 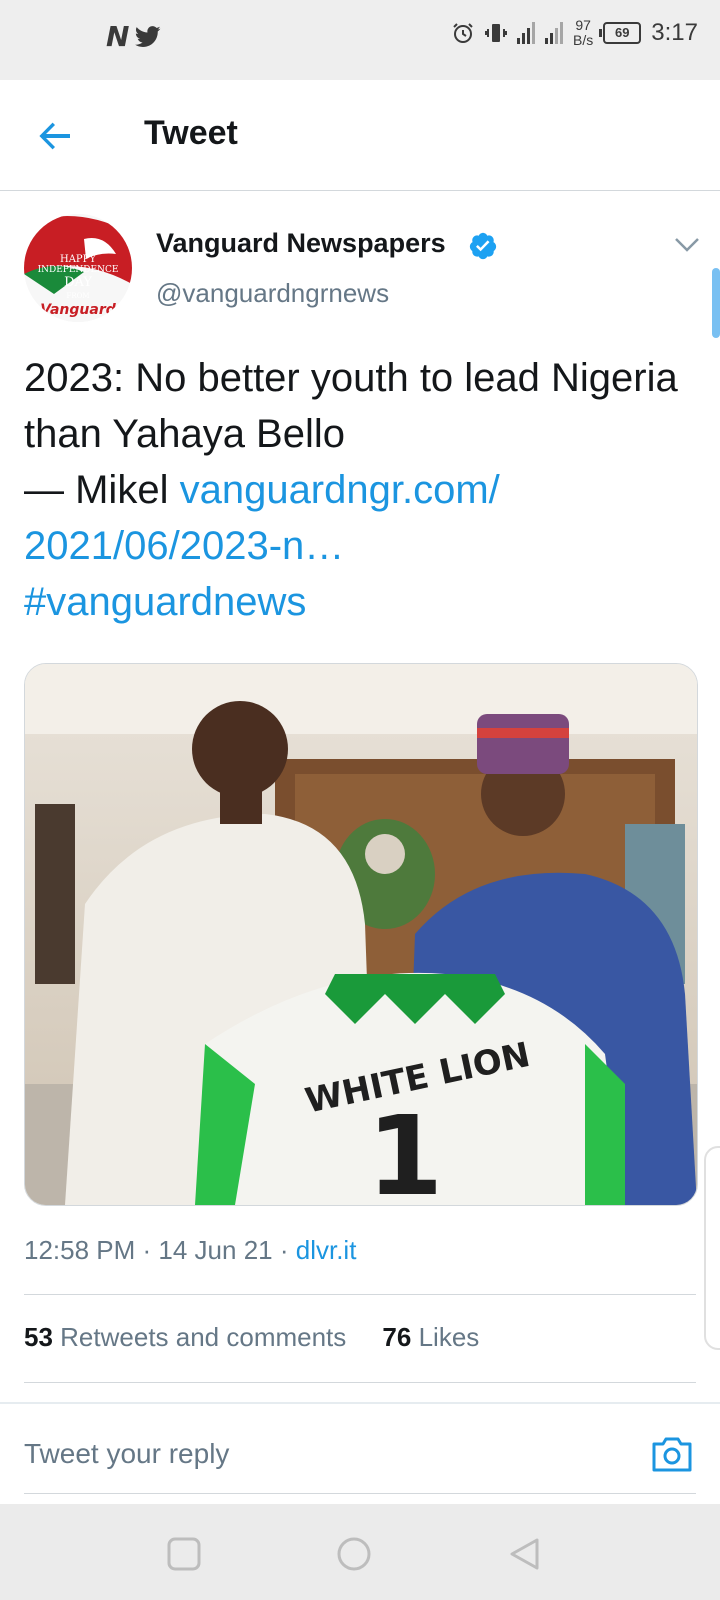 What do you see at coordinates (360, 1493) in the screenshot?
I see `reply-underline` at bounding box center [360, 1493].